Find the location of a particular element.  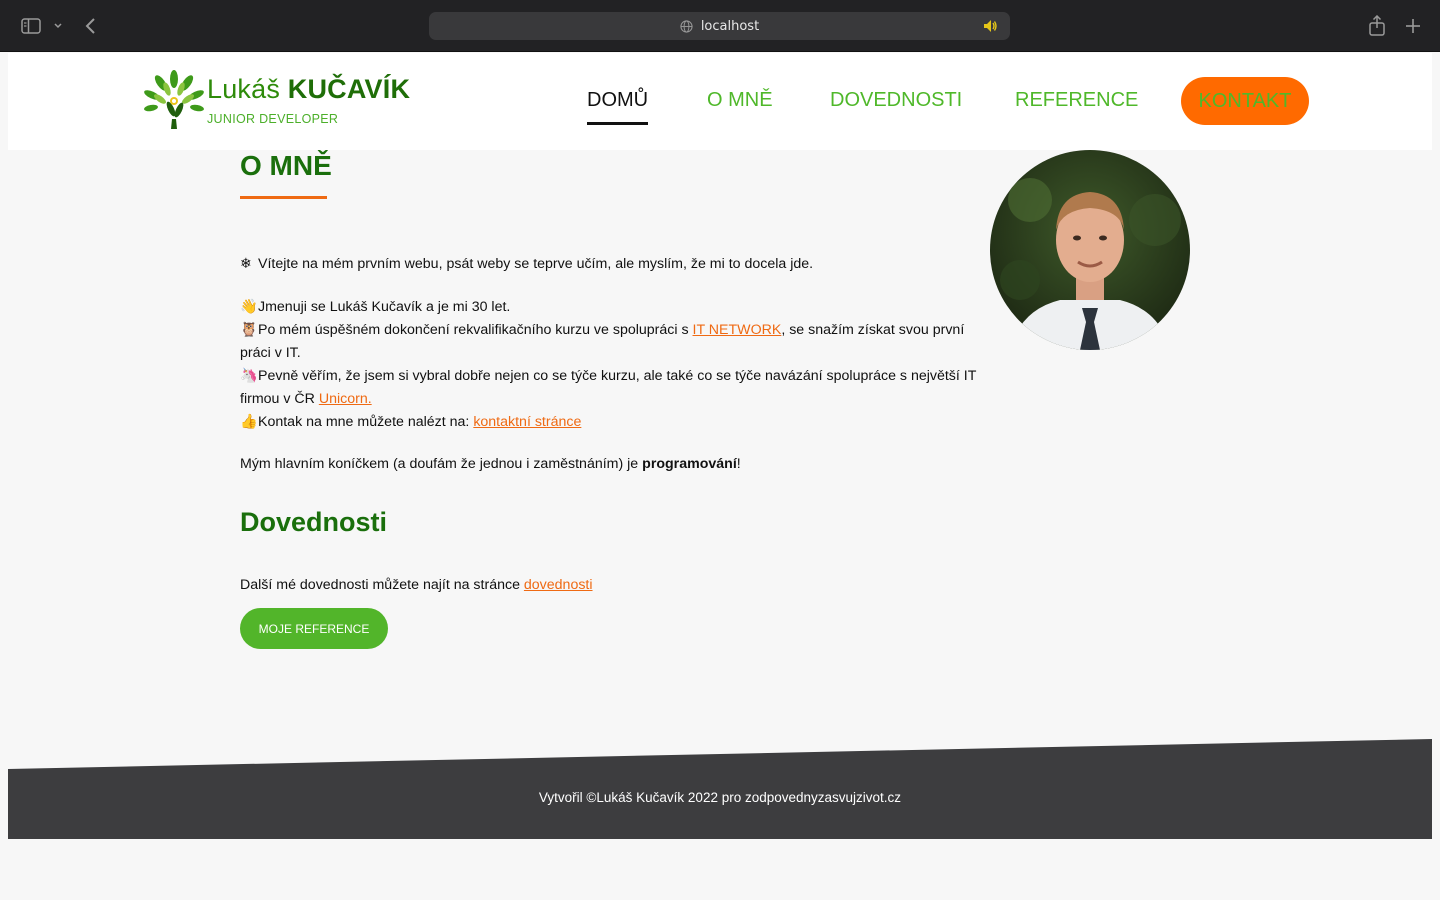

brand-name: Lukáš KUČAVÍK is located at coordinates (308, 89).